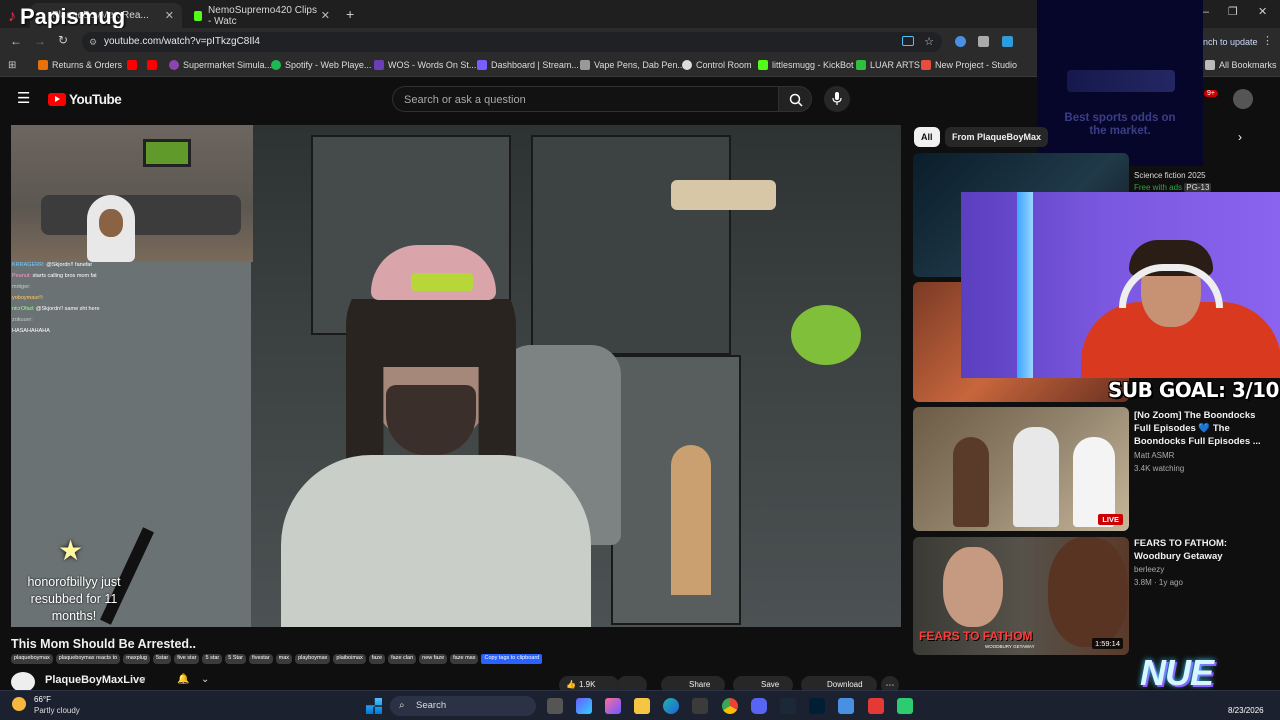 The width and height of the screenshot is (1280, 720). I want to click on kickbot-favicon, so click(763, 65).